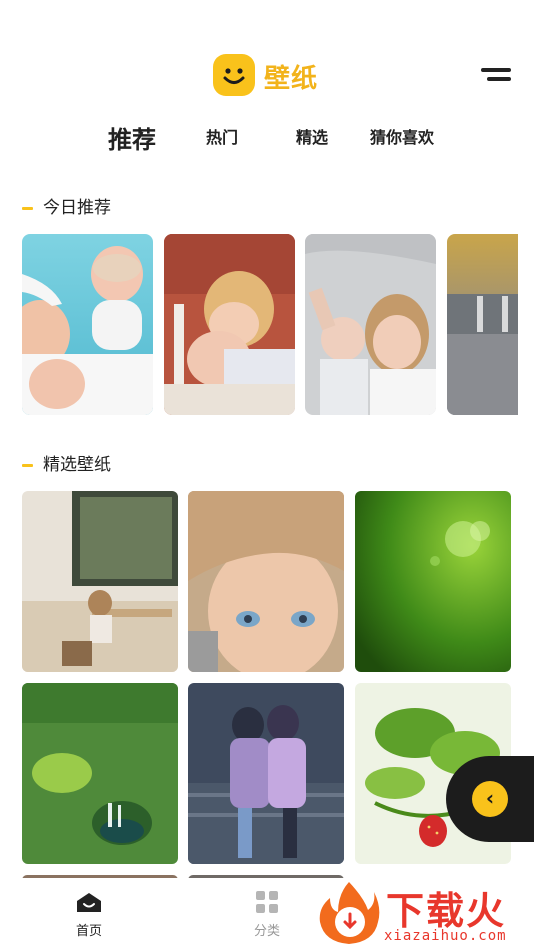  What do you see at coordinates (490, 799) in the screenshot?
I see `chevron-left-icon: ‹` at bounding box center [490, 799].